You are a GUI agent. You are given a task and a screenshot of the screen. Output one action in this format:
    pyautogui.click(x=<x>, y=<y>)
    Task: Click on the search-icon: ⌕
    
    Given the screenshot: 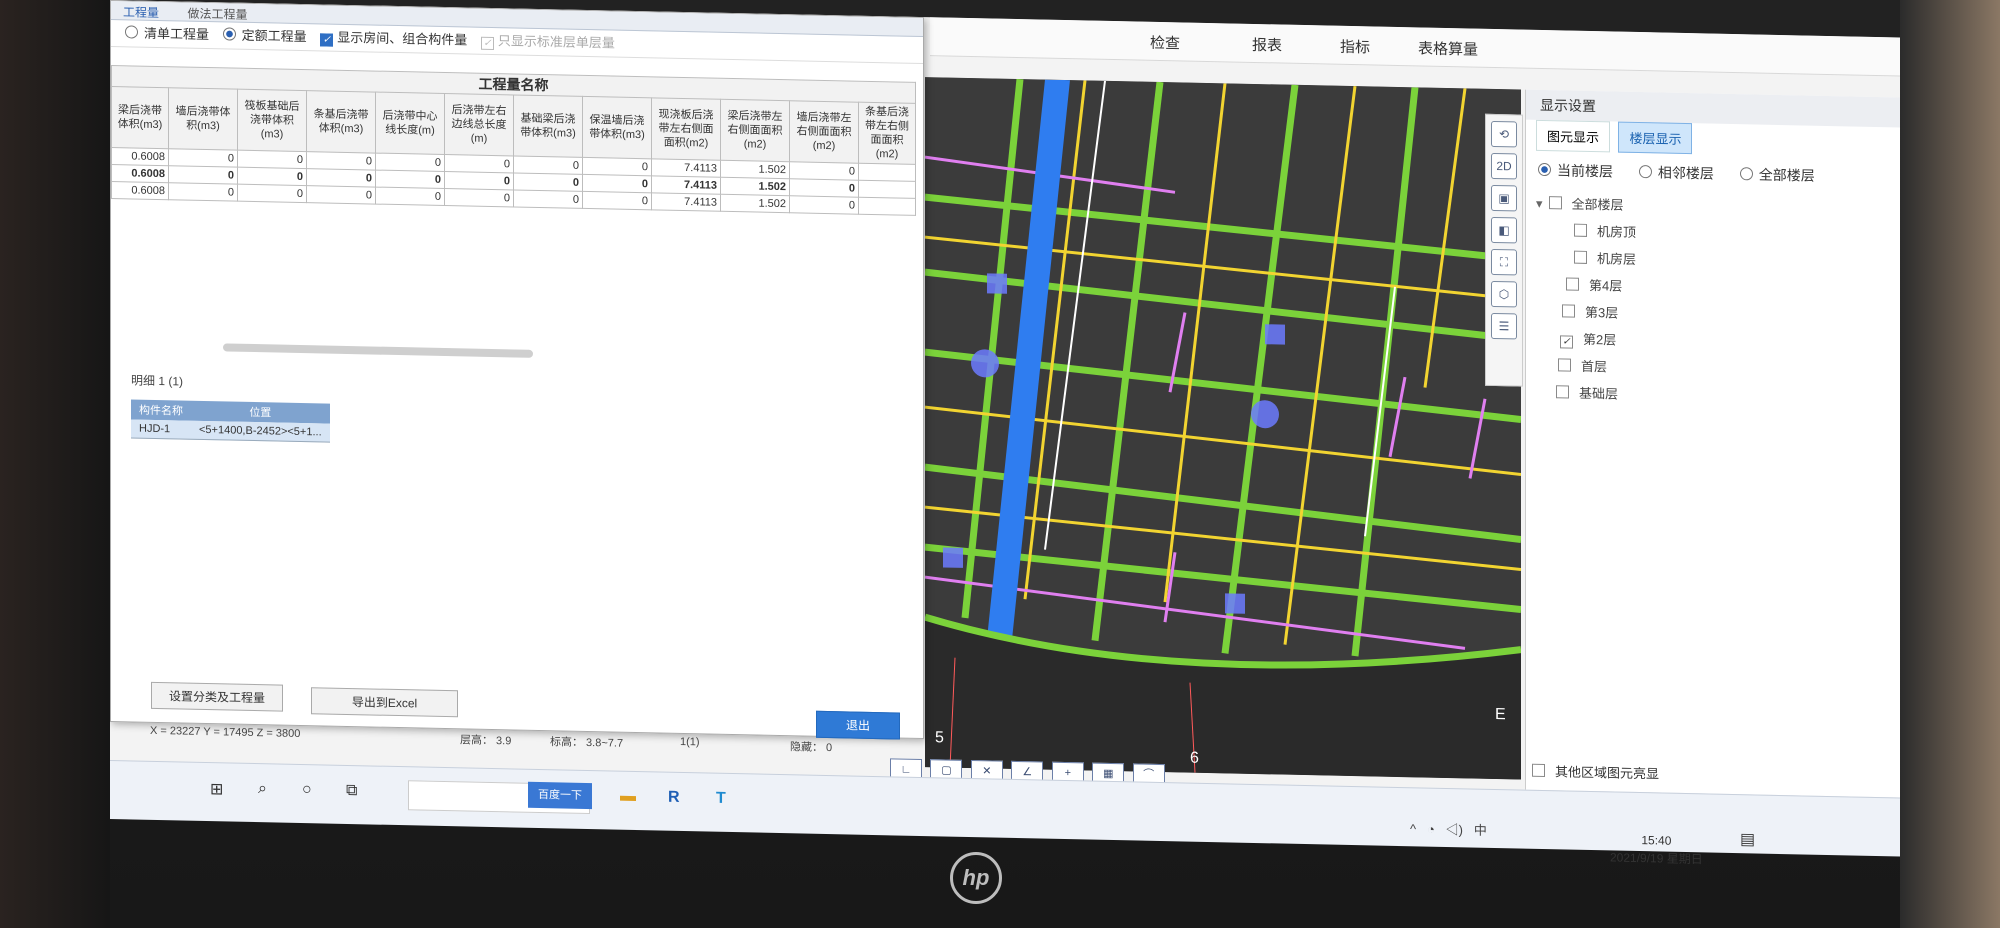 What is the action you would take?
    pyautogui.click(x=262, y=789)
    